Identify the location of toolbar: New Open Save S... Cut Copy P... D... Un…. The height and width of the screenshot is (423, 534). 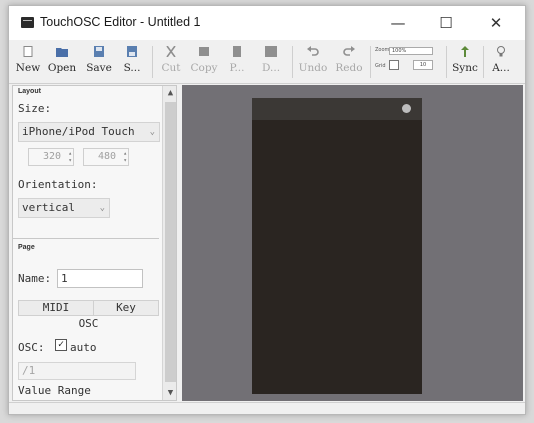
(267, 62).